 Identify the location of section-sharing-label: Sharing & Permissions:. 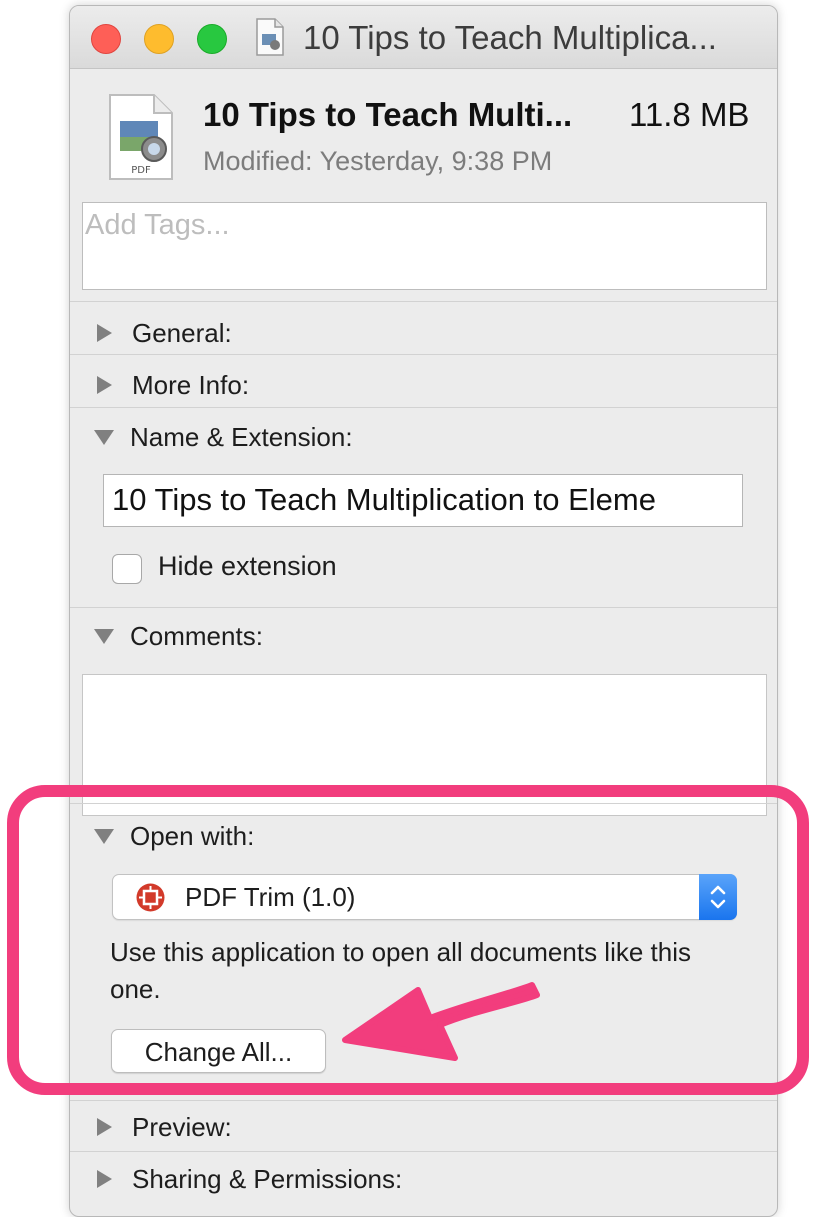
(267, 1178).